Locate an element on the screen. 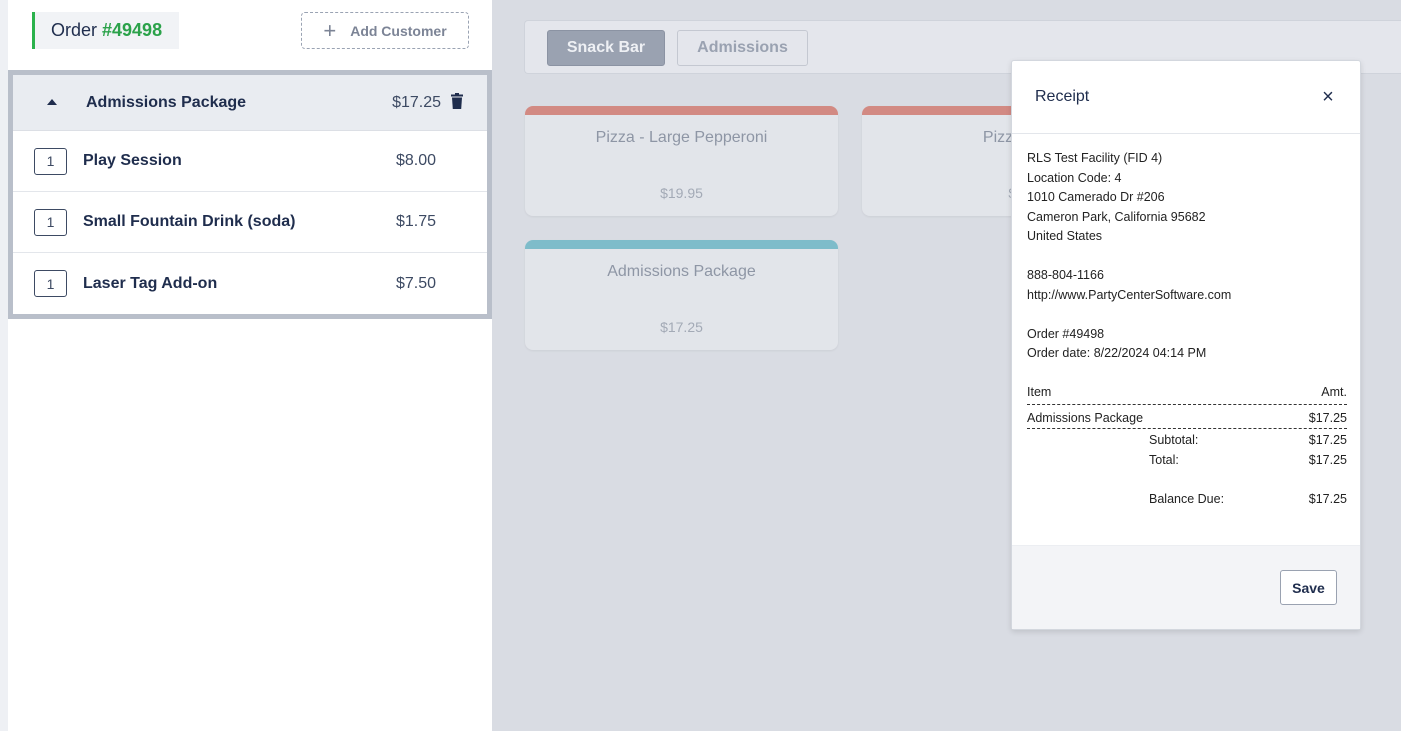 This screenshot has width=1401, height=731. item-price: $8.00 is located at coordinates (416, 160).